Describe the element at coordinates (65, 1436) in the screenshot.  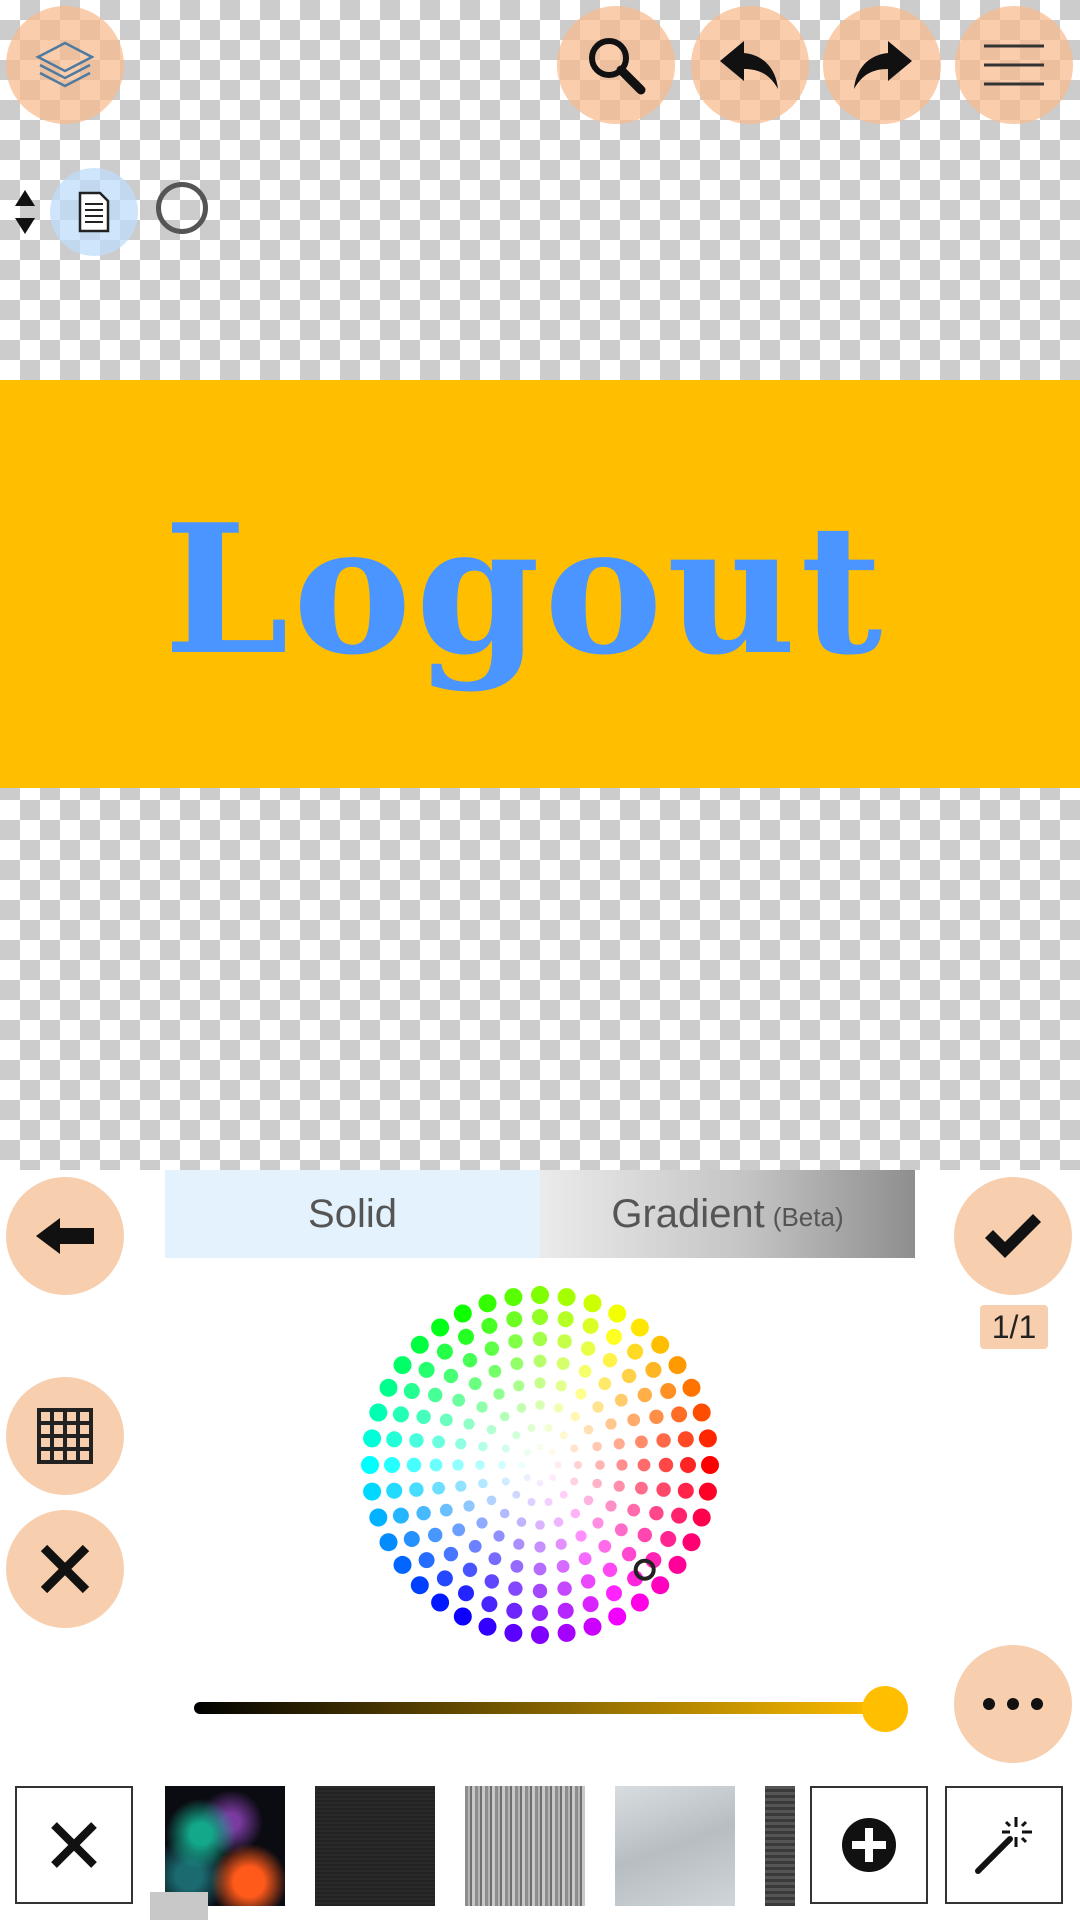
I see `grid-button` at that location.